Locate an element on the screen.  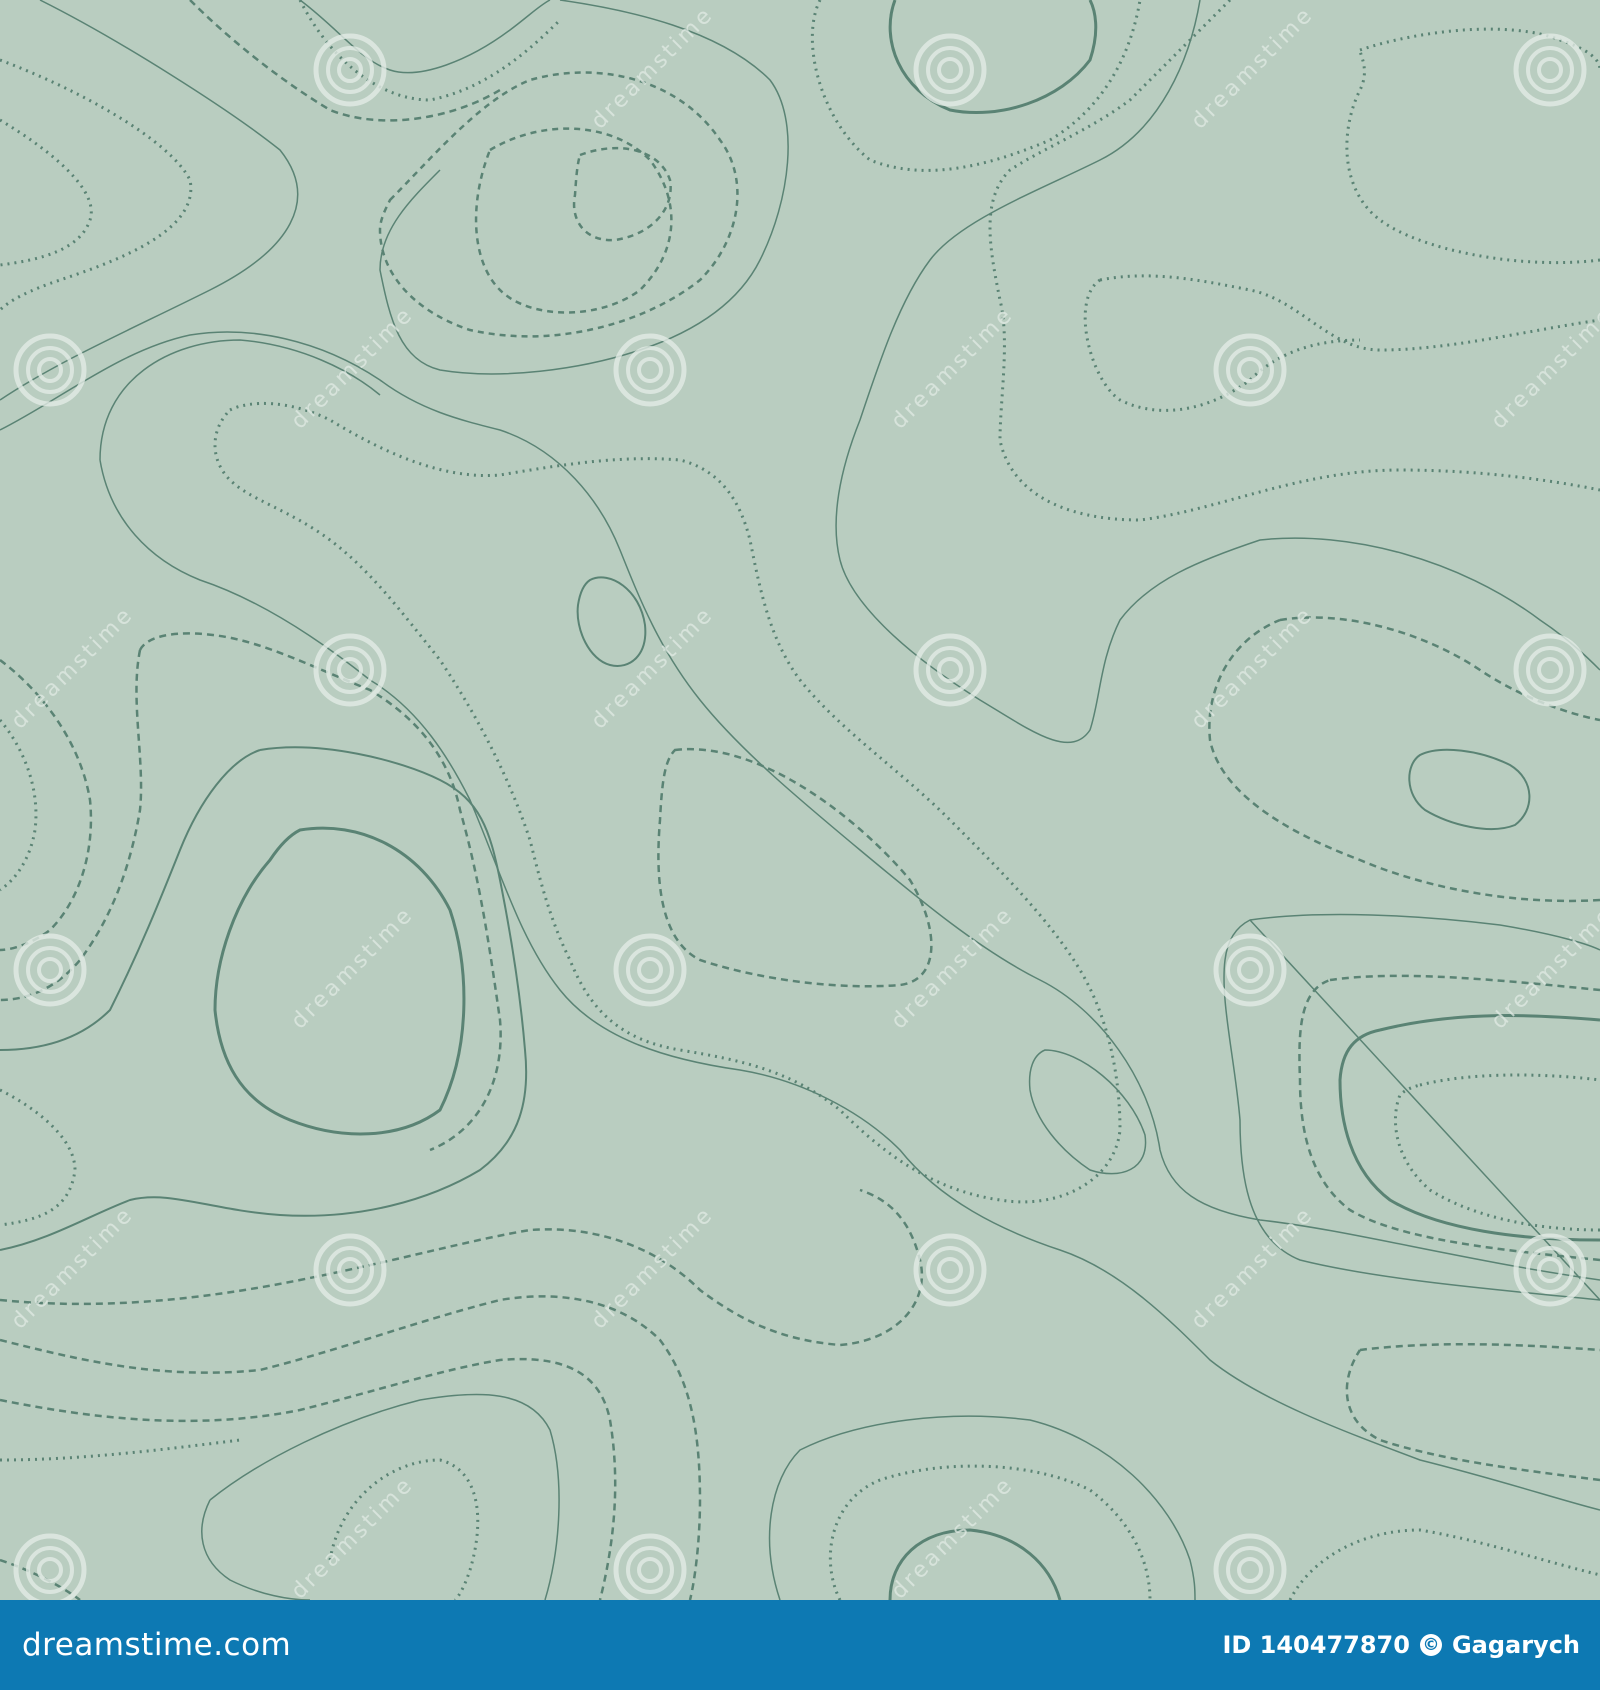
footer-brand: dreamstime.com is located at coordinates (156, 1645).